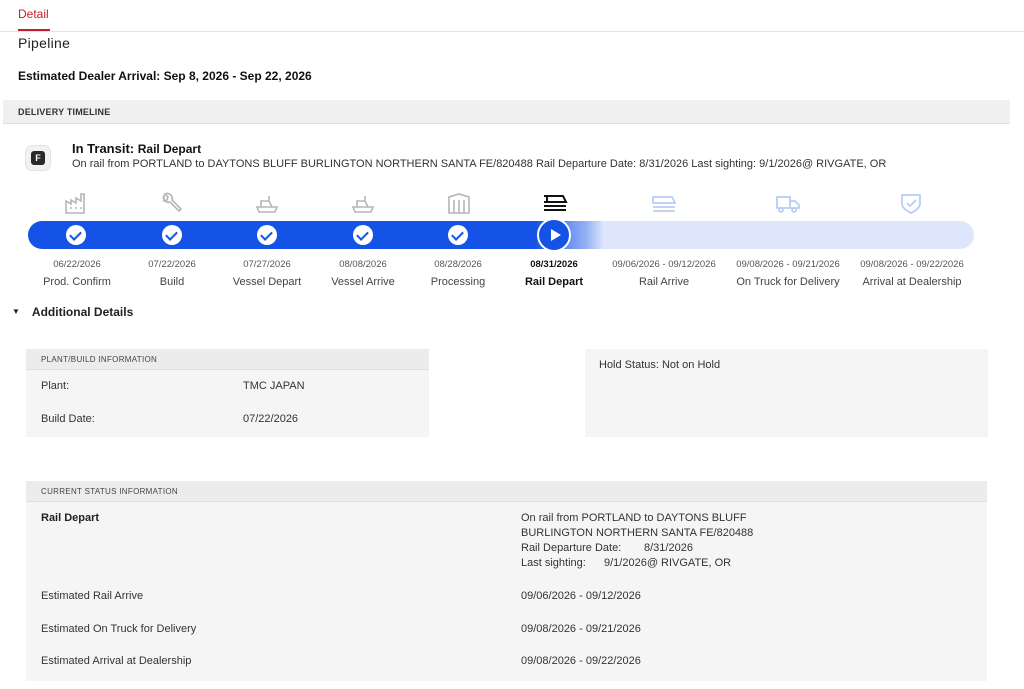  Describe the element at coordinates (68, 419) in the screenshot. I see `build-date-label: Build Date:` at that location.